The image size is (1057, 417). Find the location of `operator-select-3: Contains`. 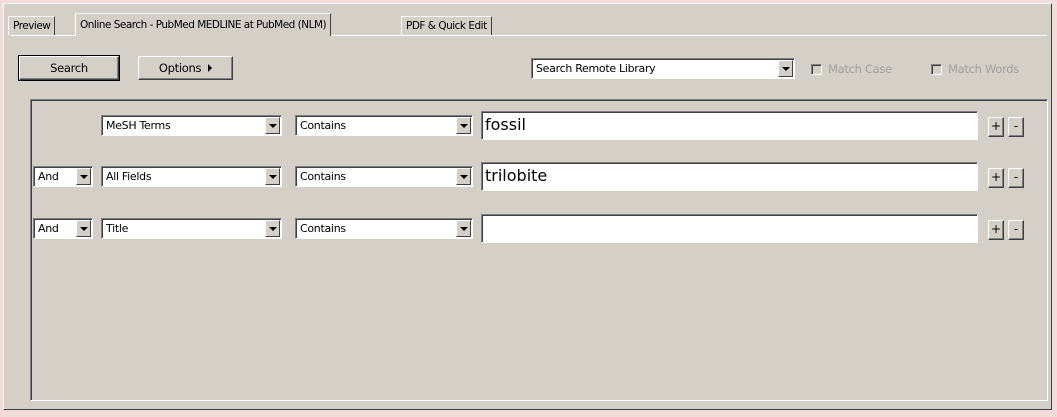

operator-select-3: Contains is located at coordinates (384, 228).